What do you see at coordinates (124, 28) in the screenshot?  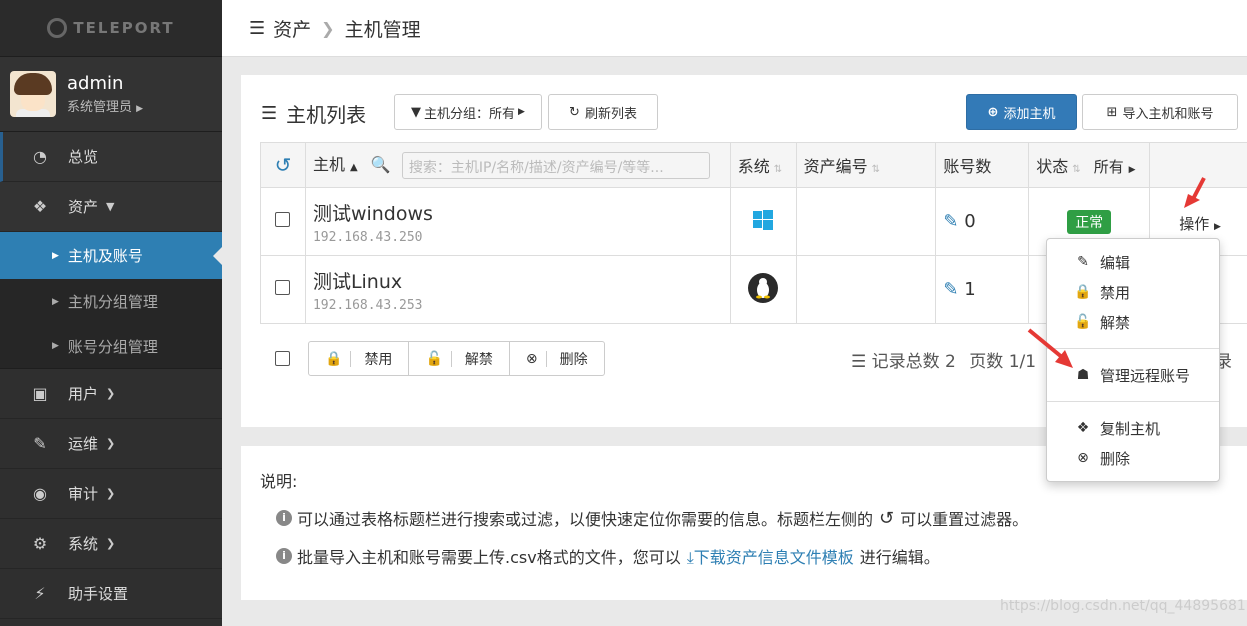 I see `logo-text: TELEPORT` at bounding box center [124, 28].